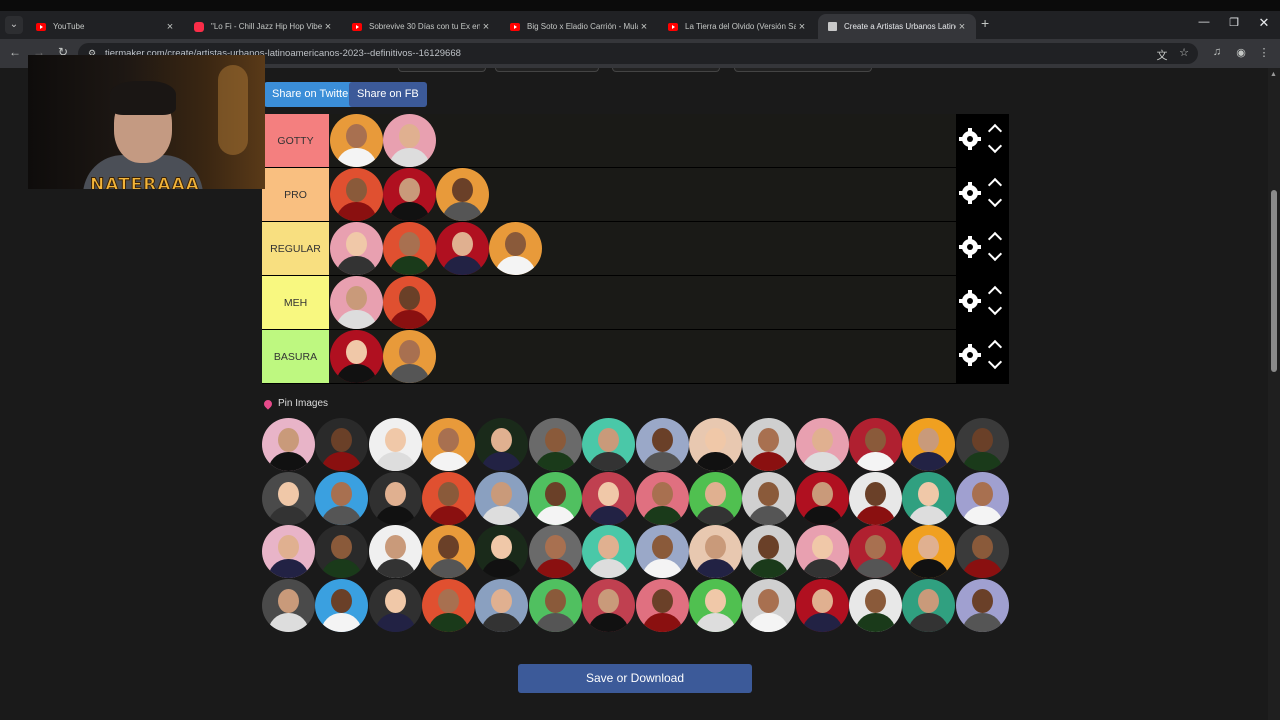 The width and height of the screenshot is (1280, 720). What do you see at coordinates (1217, 52) in the screenshot?
I see `media-icon: ♫` at bounding box center [1217, 52].